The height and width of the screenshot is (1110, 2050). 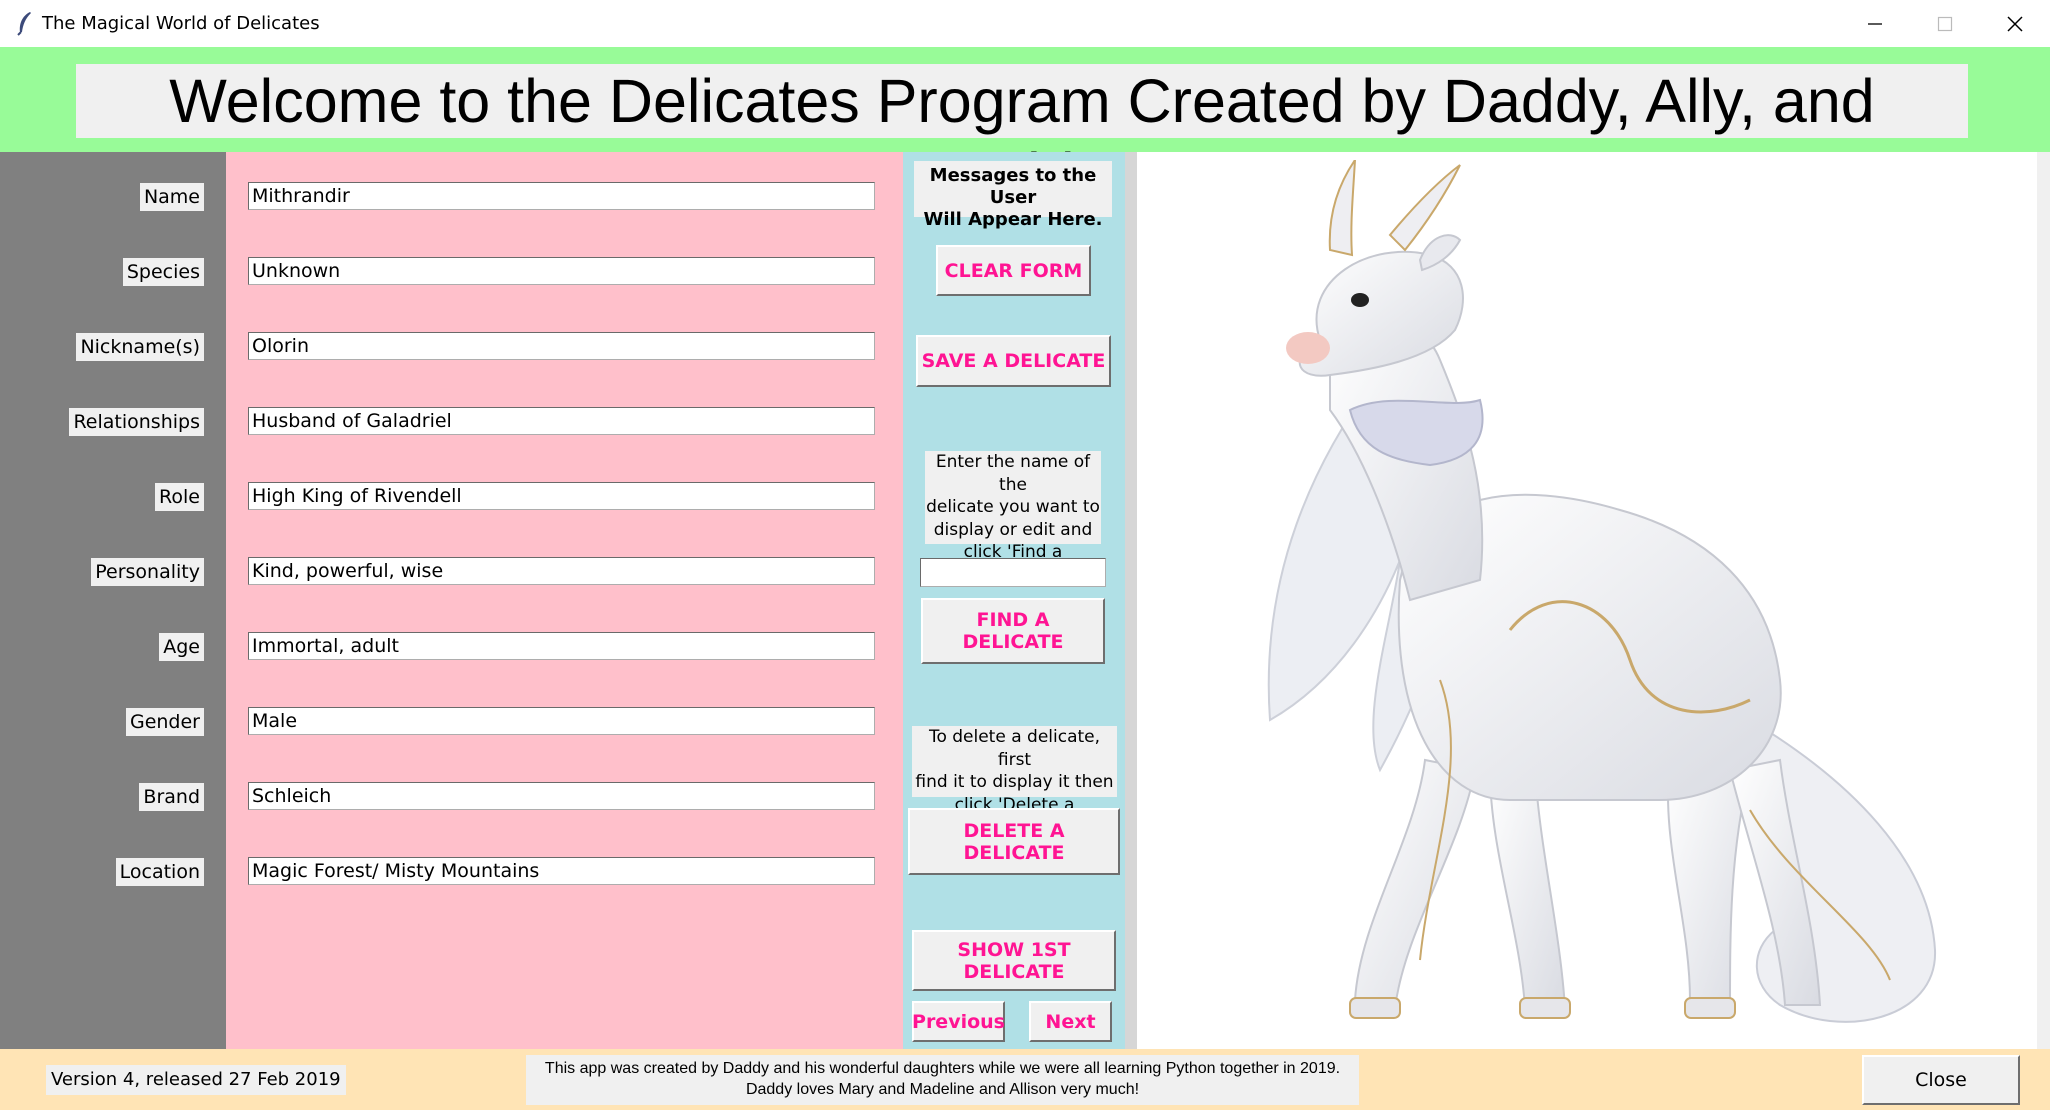 I want to click on find-instruction-line: display or edit and, so click(x=1013, y=529).